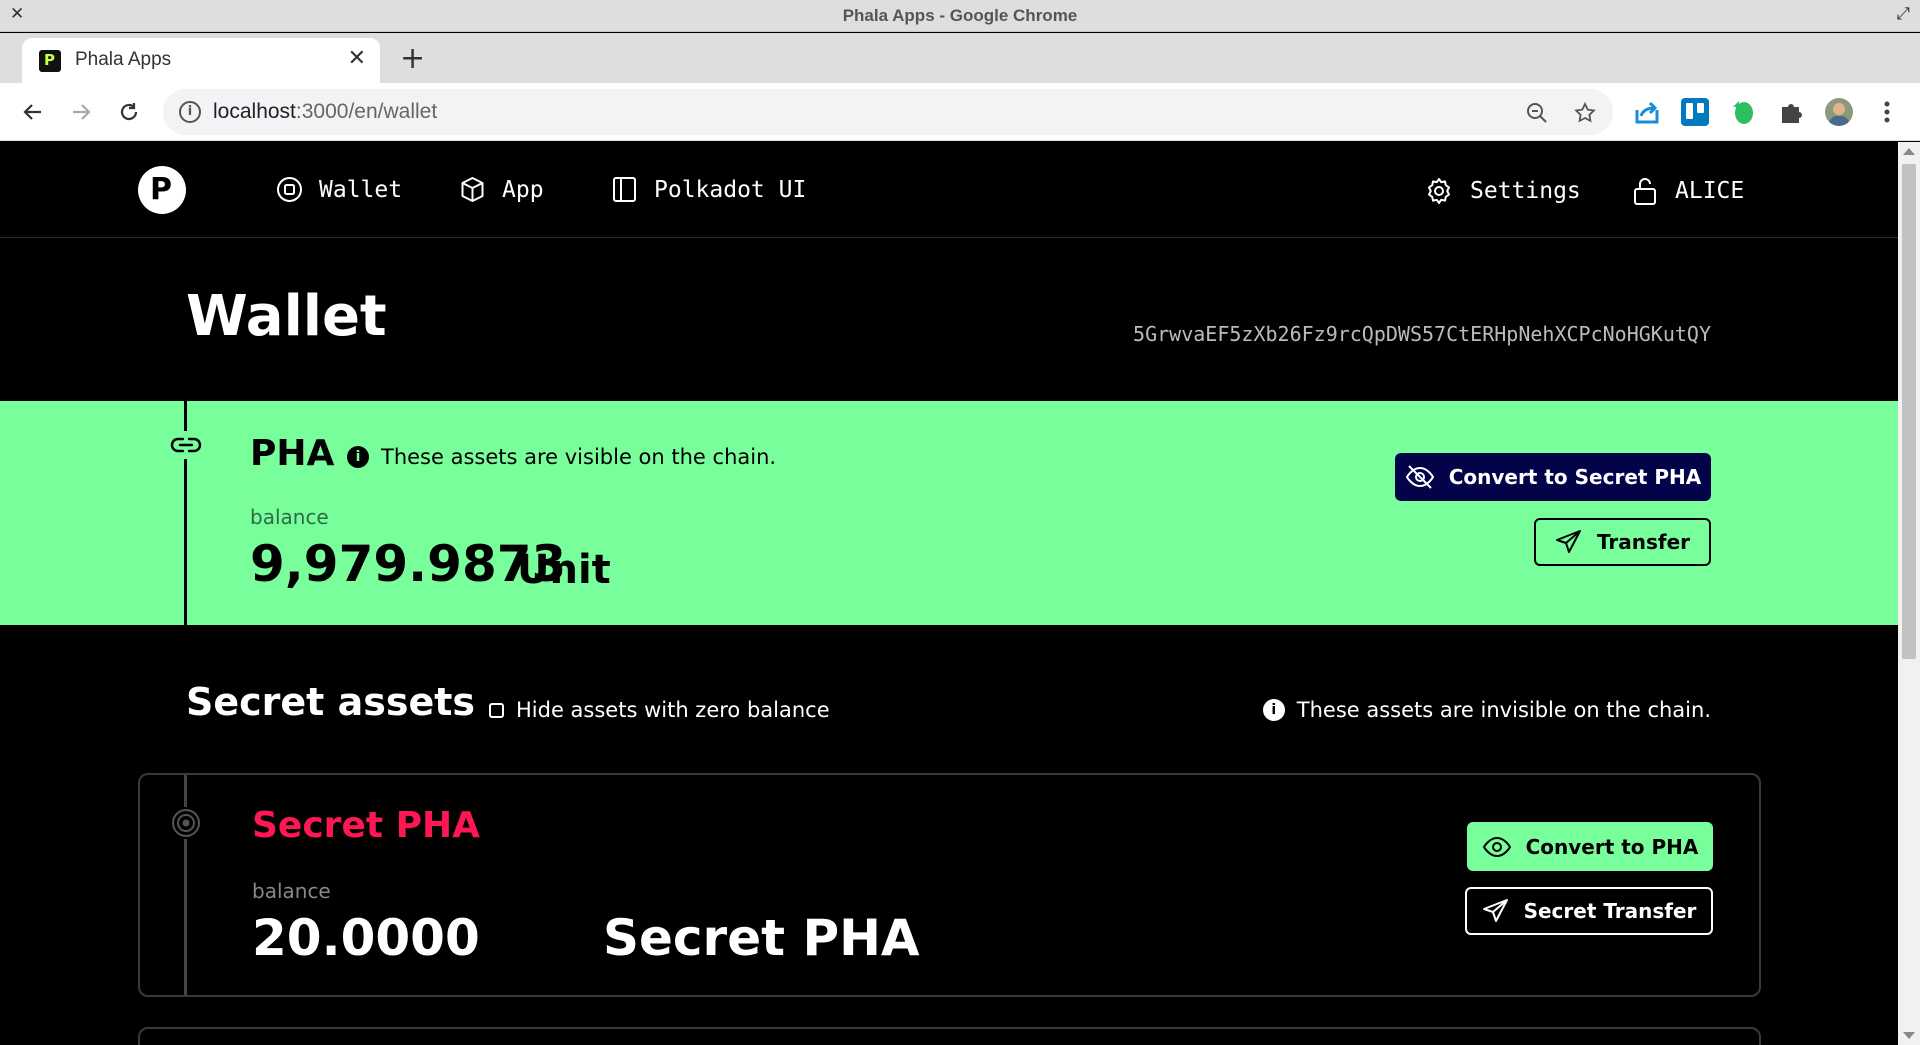 This screenshot has height=1045, width=1920. Describe the element at coordinates (286, 316) in the screenshot. I see `page-title: Wallet` at that location.